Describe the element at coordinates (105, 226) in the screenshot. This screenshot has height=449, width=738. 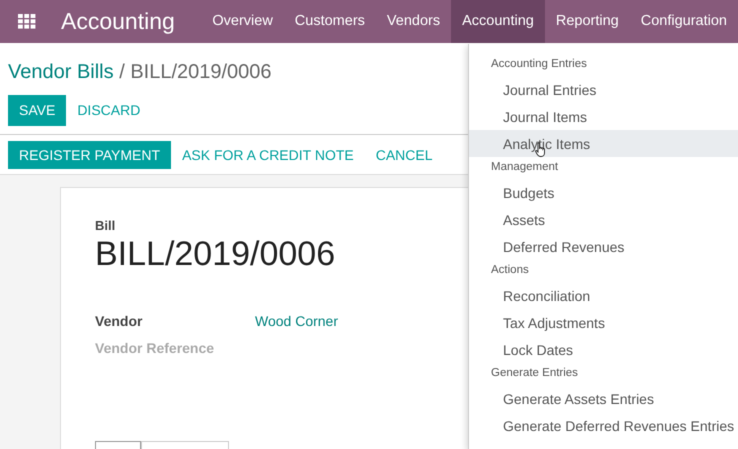
I see `document-type-label: Bill` at that location.